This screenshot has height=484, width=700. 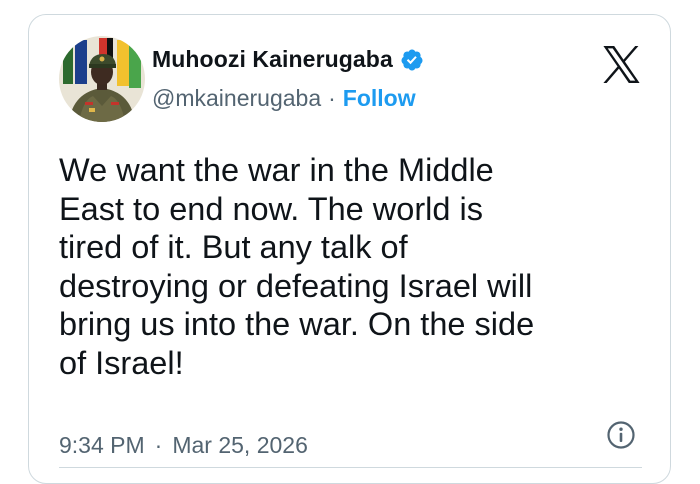 I want to click on tweet-time: 9:34 PM, so click(x=102, y=445).